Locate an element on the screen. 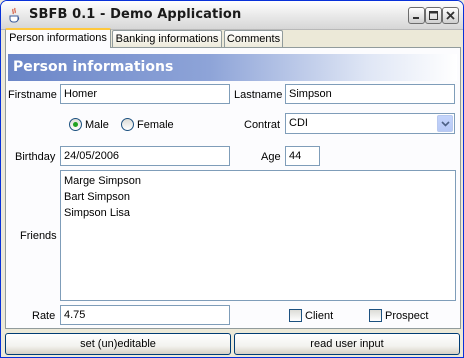  prospect-label: Prospect is located at coordinates (407, 316).